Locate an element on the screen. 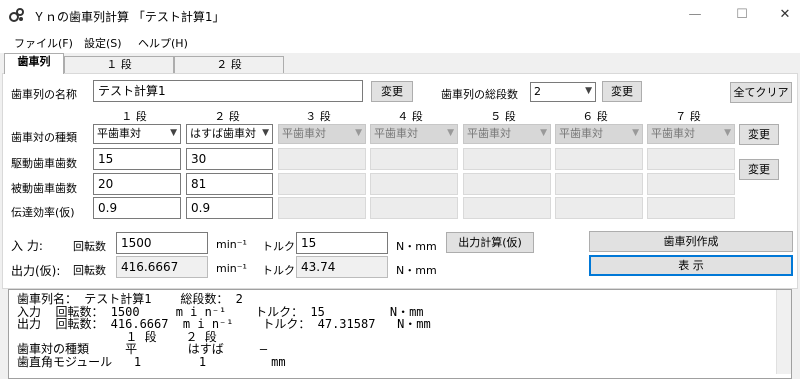 This screenshot has width=800, height=379. gear-icon is located at coordinates (16, 15).